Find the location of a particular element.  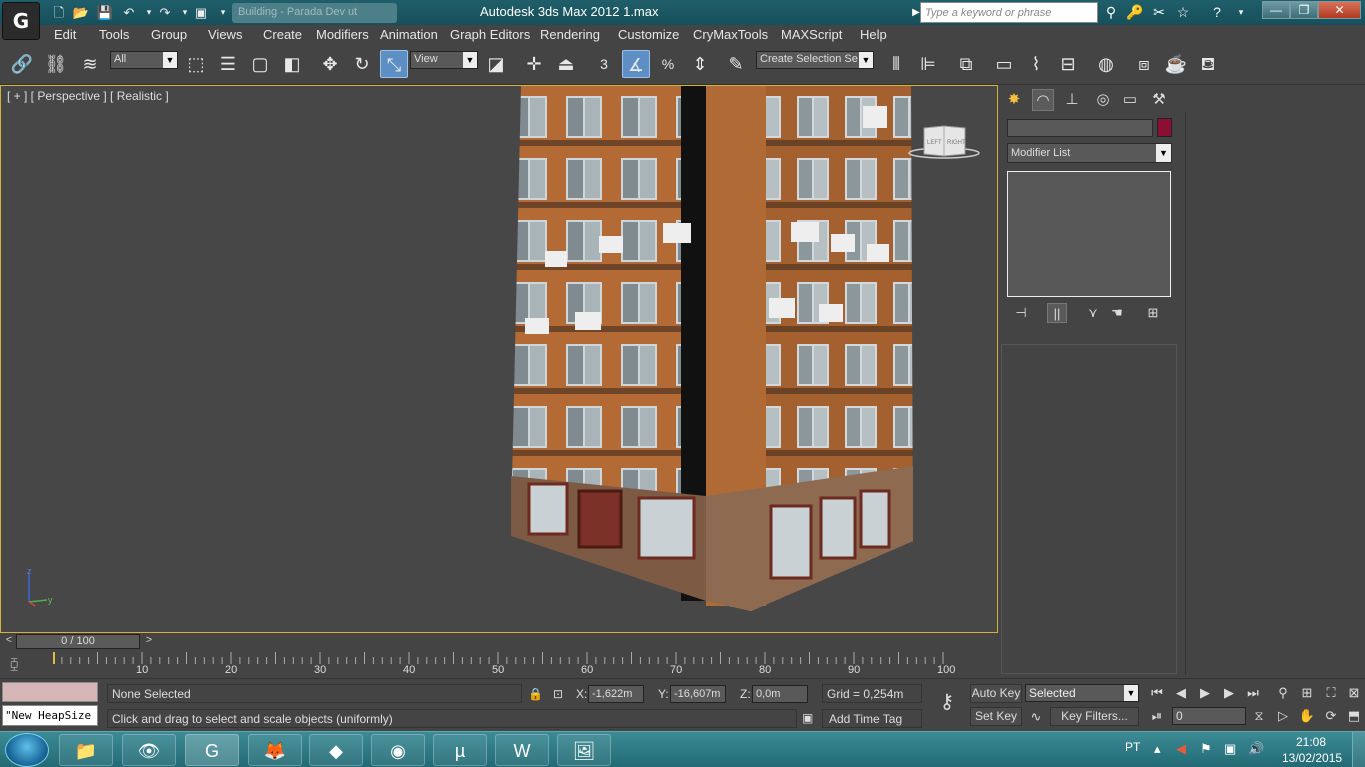

close-button: ✕ is located at coordinates (1339, 10).